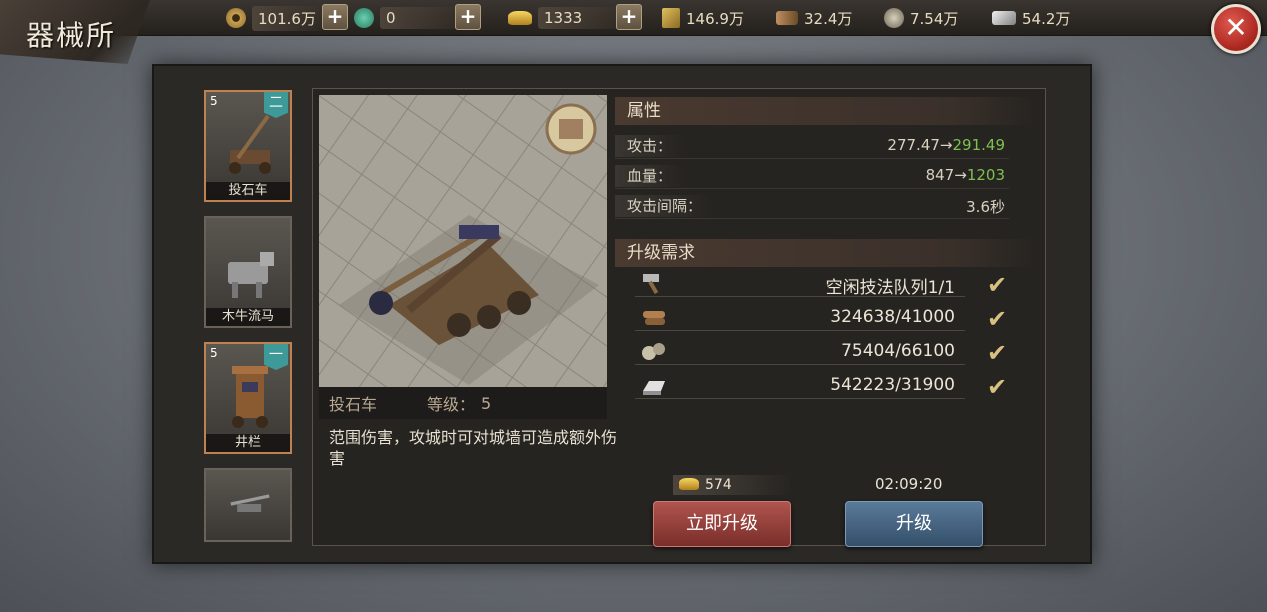 This screenshot has height=612, width=1267. Describe the element at coordinates (946, 145) in the screenshot. I see `attr-value: 277.47→291.49` at that location.